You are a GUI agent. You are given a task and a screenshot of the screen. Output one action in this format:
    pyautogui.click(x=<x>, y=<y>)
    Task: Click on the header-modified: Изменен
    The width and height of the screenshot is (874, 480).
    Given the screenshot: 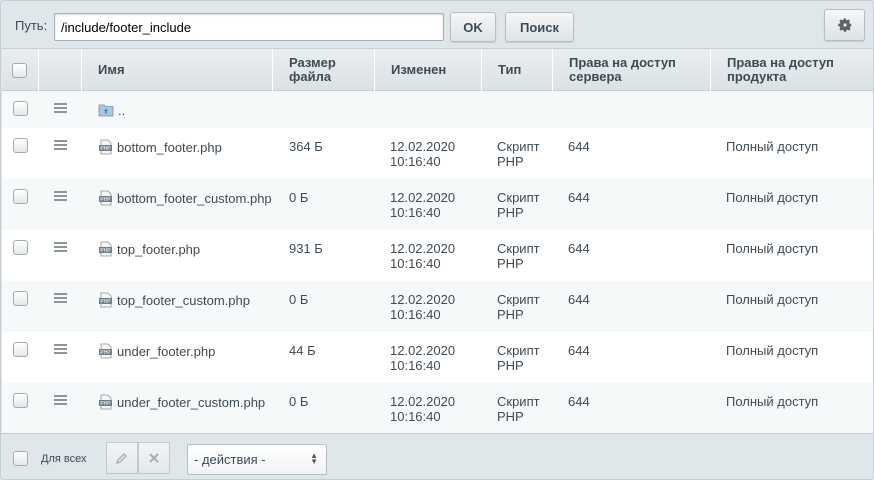 What is the action you would take?
    pyautogui.click(x=428, y=70)
    